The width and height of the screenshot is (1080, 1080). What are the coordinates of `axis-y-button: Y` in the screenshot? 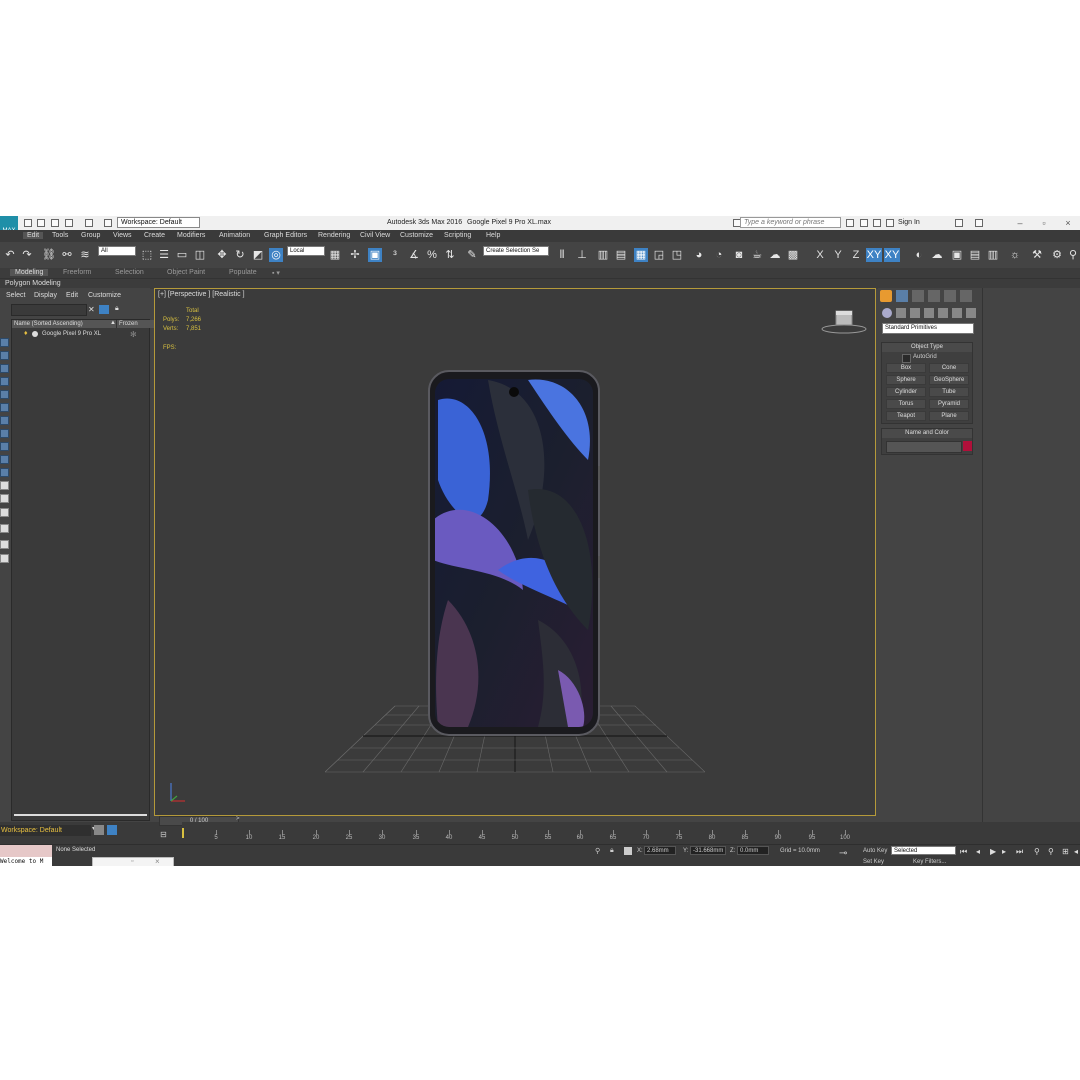 It's located at (838, 255).